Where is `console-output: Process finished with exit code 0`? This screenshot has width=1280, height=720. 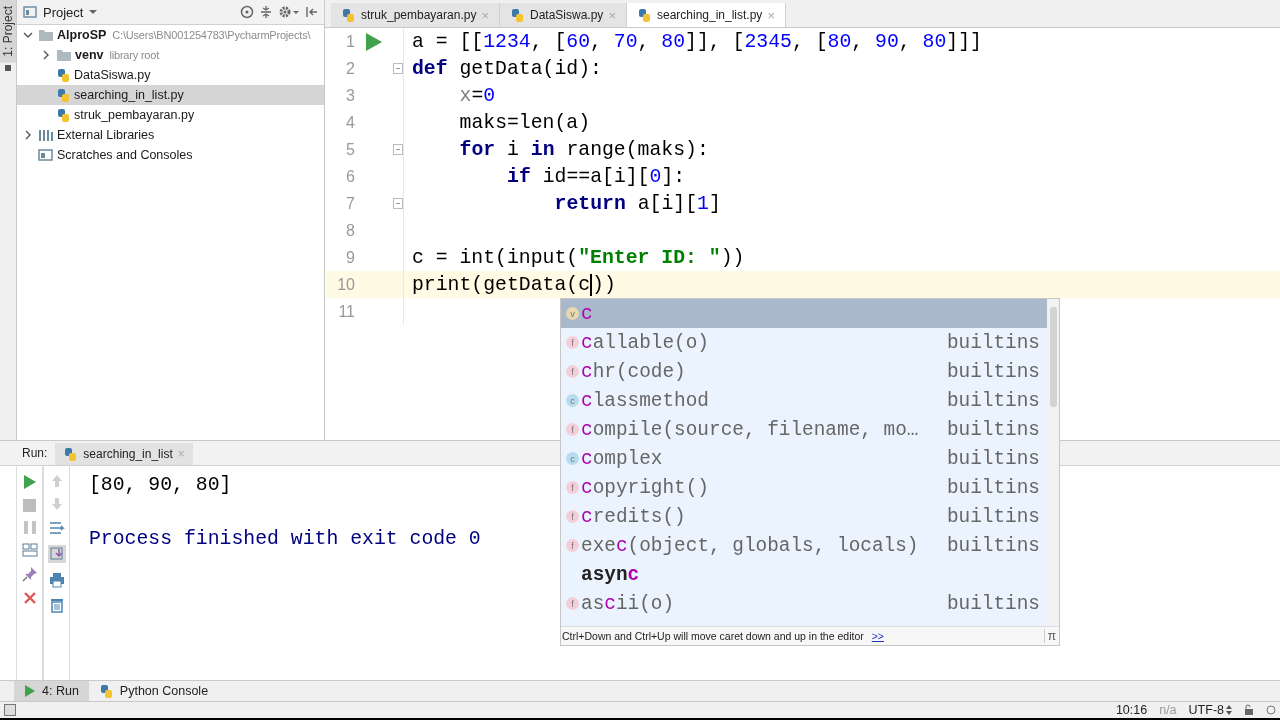 console-output: Process finished with exit code 0 is located at coordinates (285, 539).